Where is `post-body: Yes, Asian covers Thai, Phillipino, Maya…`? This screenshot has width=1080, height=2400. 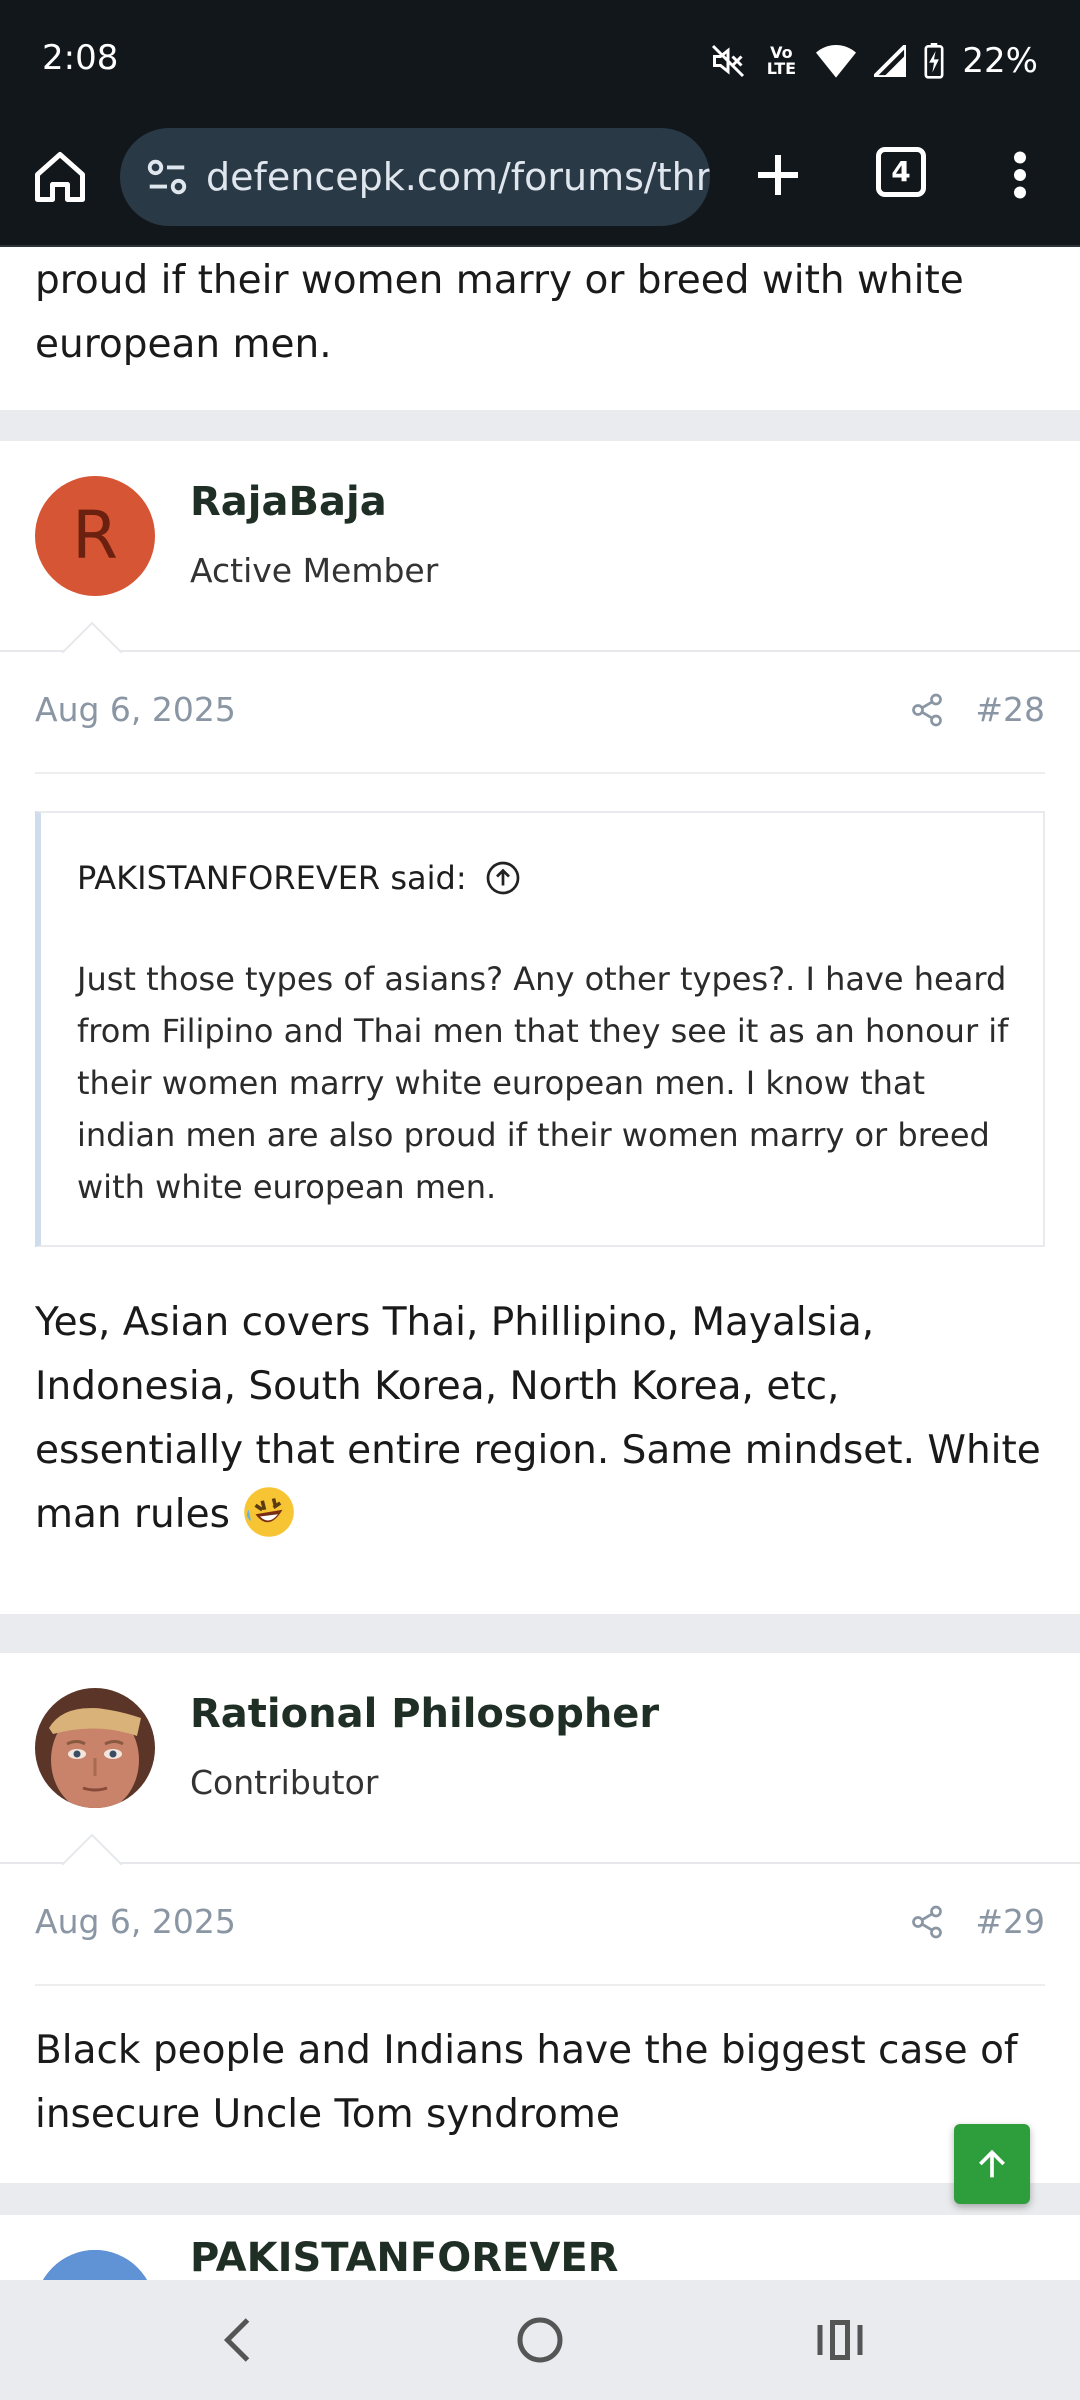
post-body: Yes, Asian covers Thai, Phillipino, Maya… is located at coordinates (540, 1419).